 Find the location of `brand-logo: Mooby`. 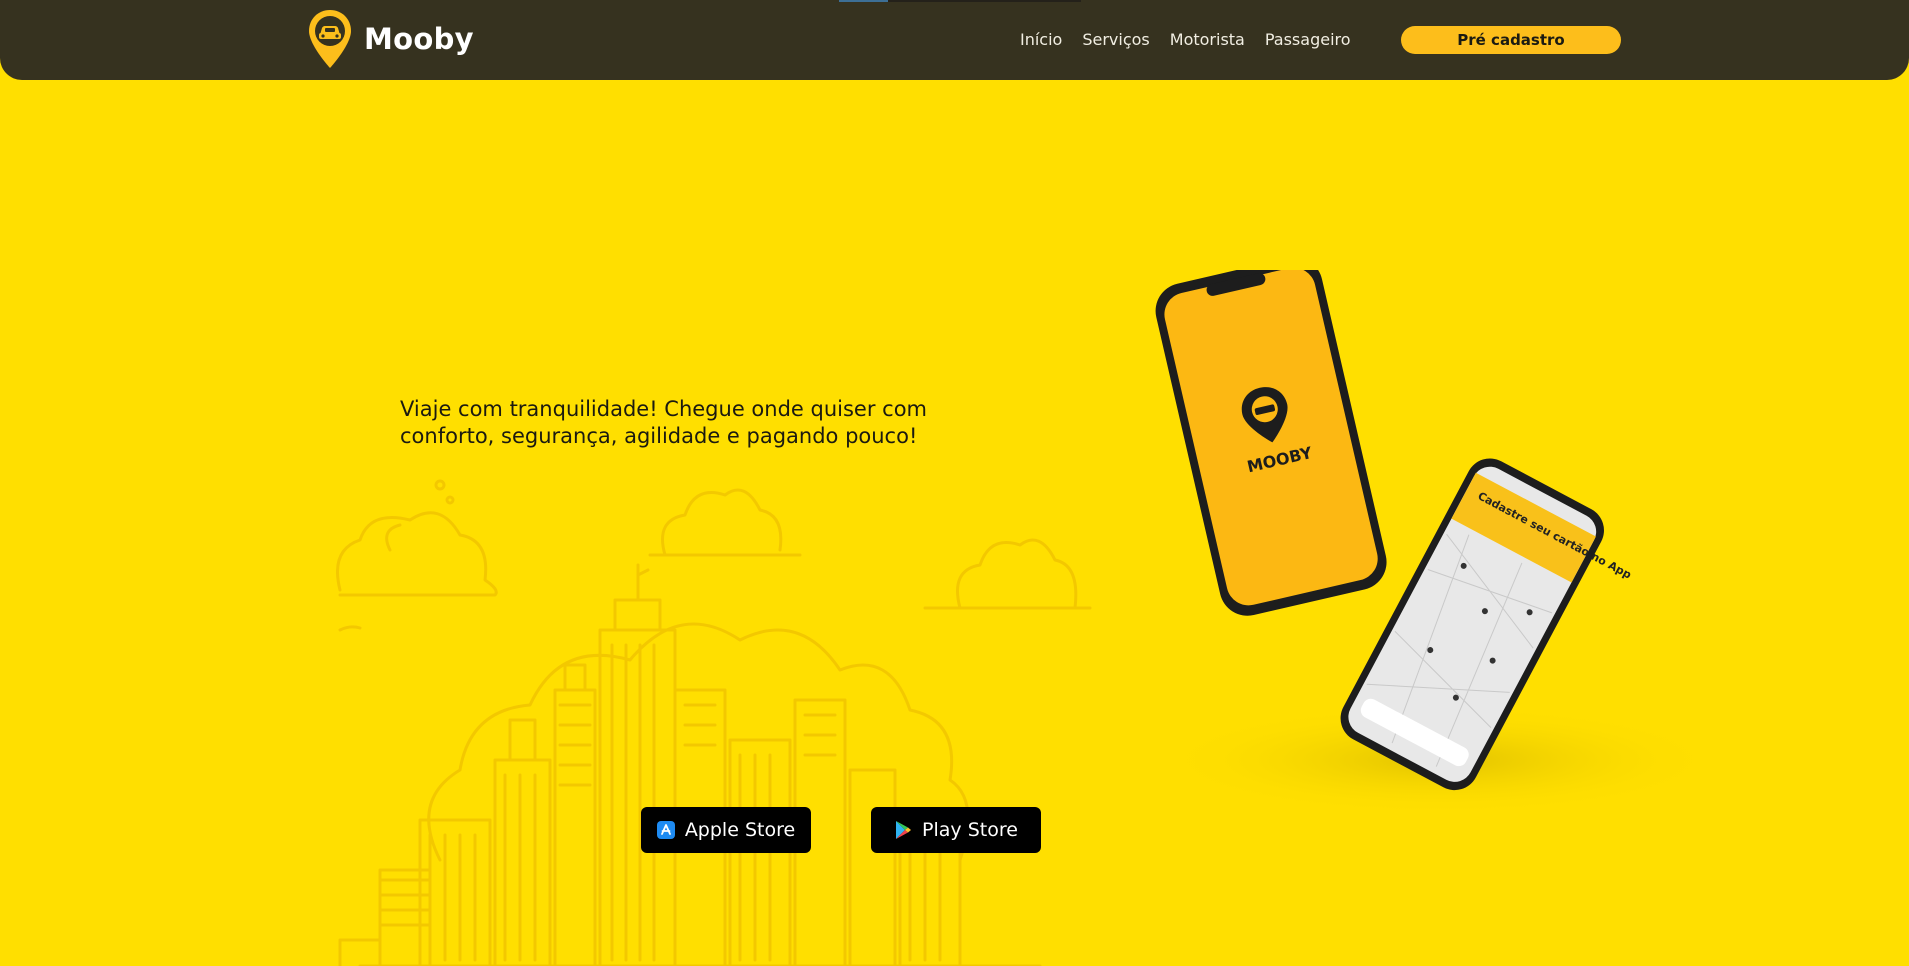

brand-logo: Mooby is located at coordinates (390, 39).